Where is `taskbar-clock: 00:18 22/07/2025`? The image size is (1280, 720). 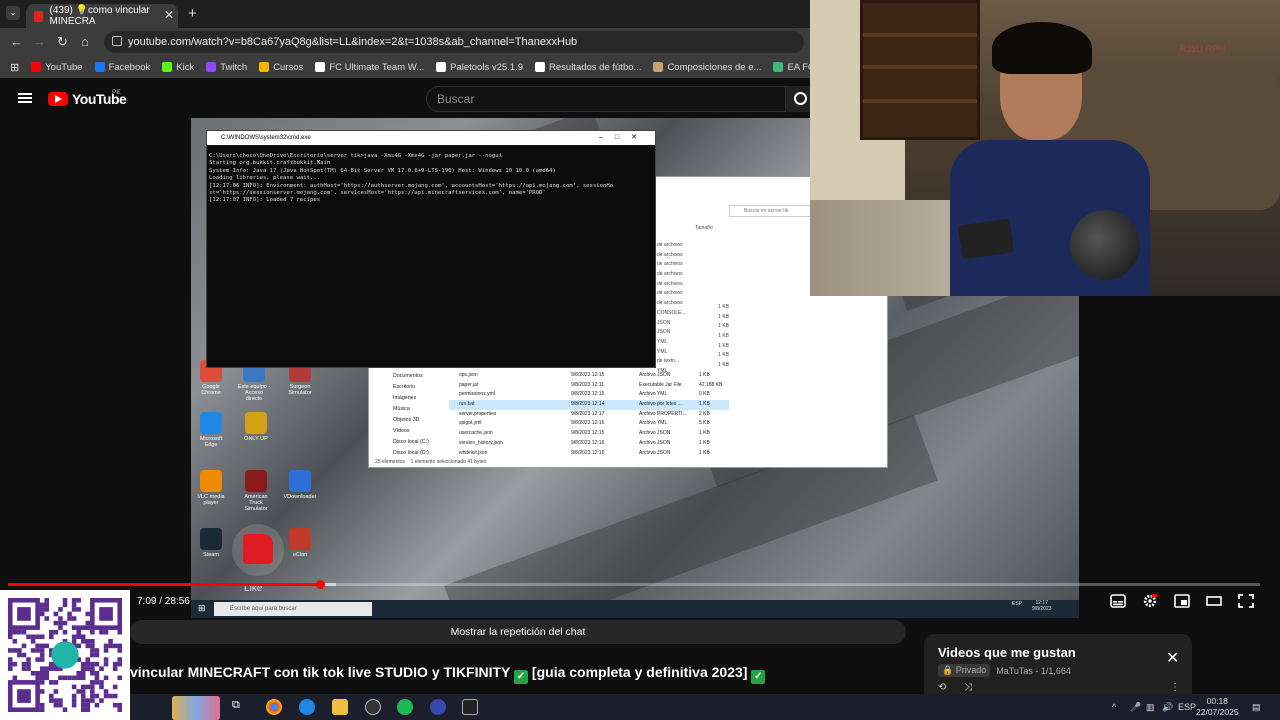
taskbar-clock: 00:18 22/07/2025 is located at coordinates (1217, 707).